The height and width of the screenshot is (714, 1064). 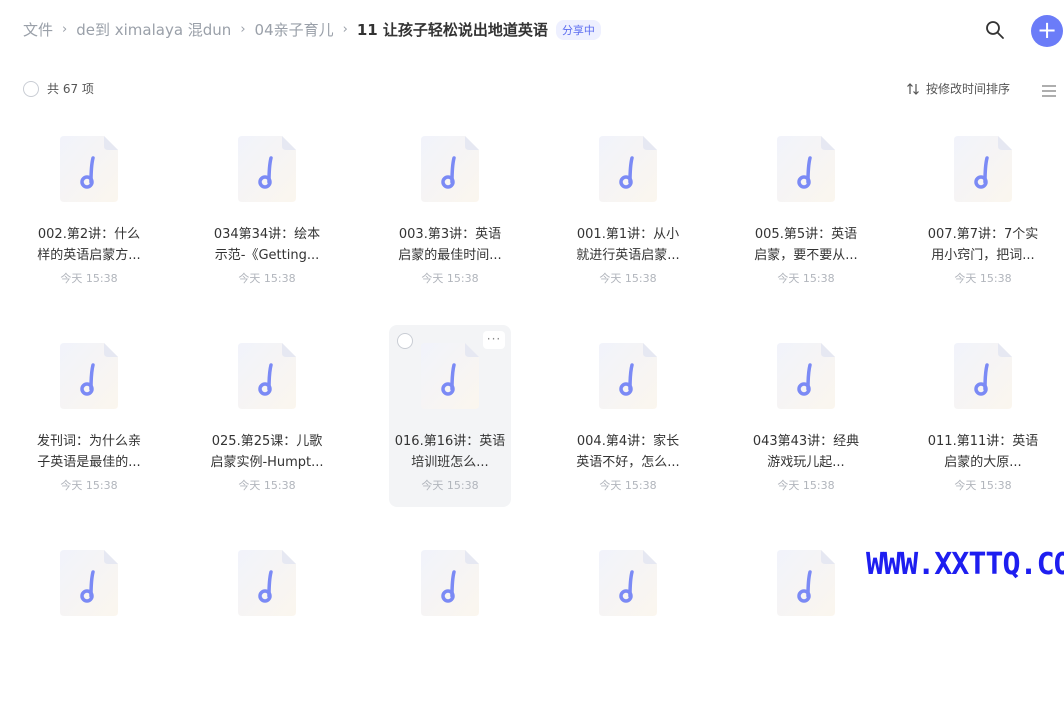 What do you see at coordinates (806, 209) in the screenshot?
I see `file-card: 005.第5讲：英语 启蒙，要不要从... 今天 15:38` at bounding box center [806, 209].